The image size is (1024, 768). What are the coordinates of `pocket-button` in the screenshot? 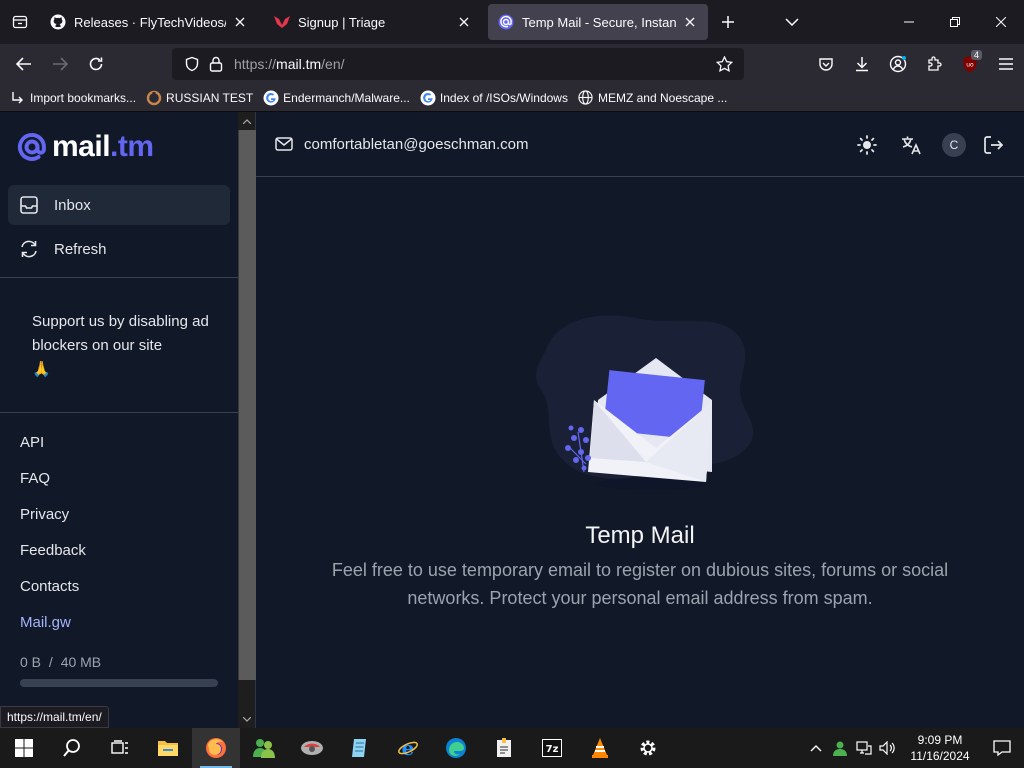 It's located at (826, 64).